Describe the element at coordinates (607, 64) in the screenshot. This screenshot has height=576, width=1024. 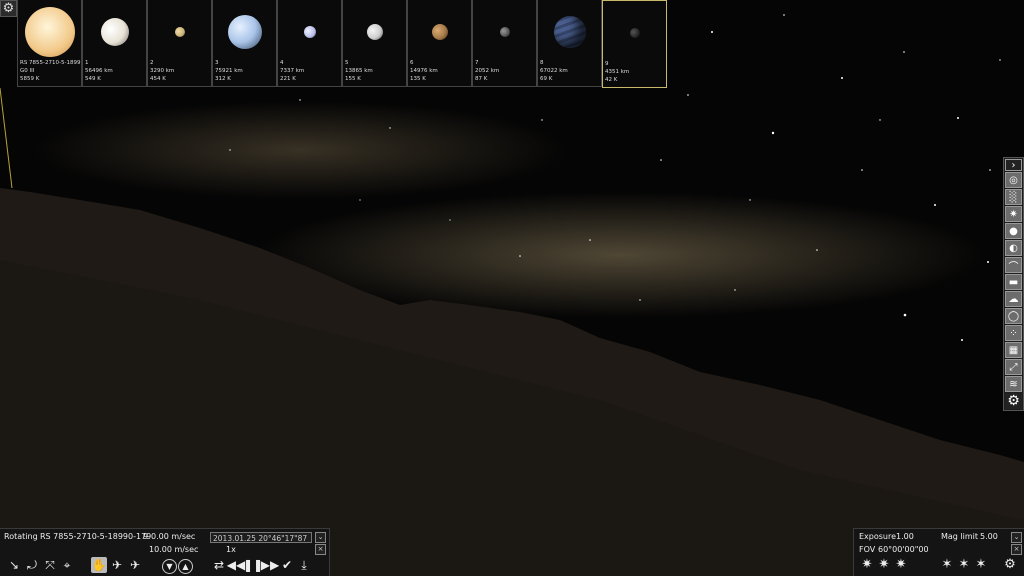
I see `planet-name: 9` at that location.